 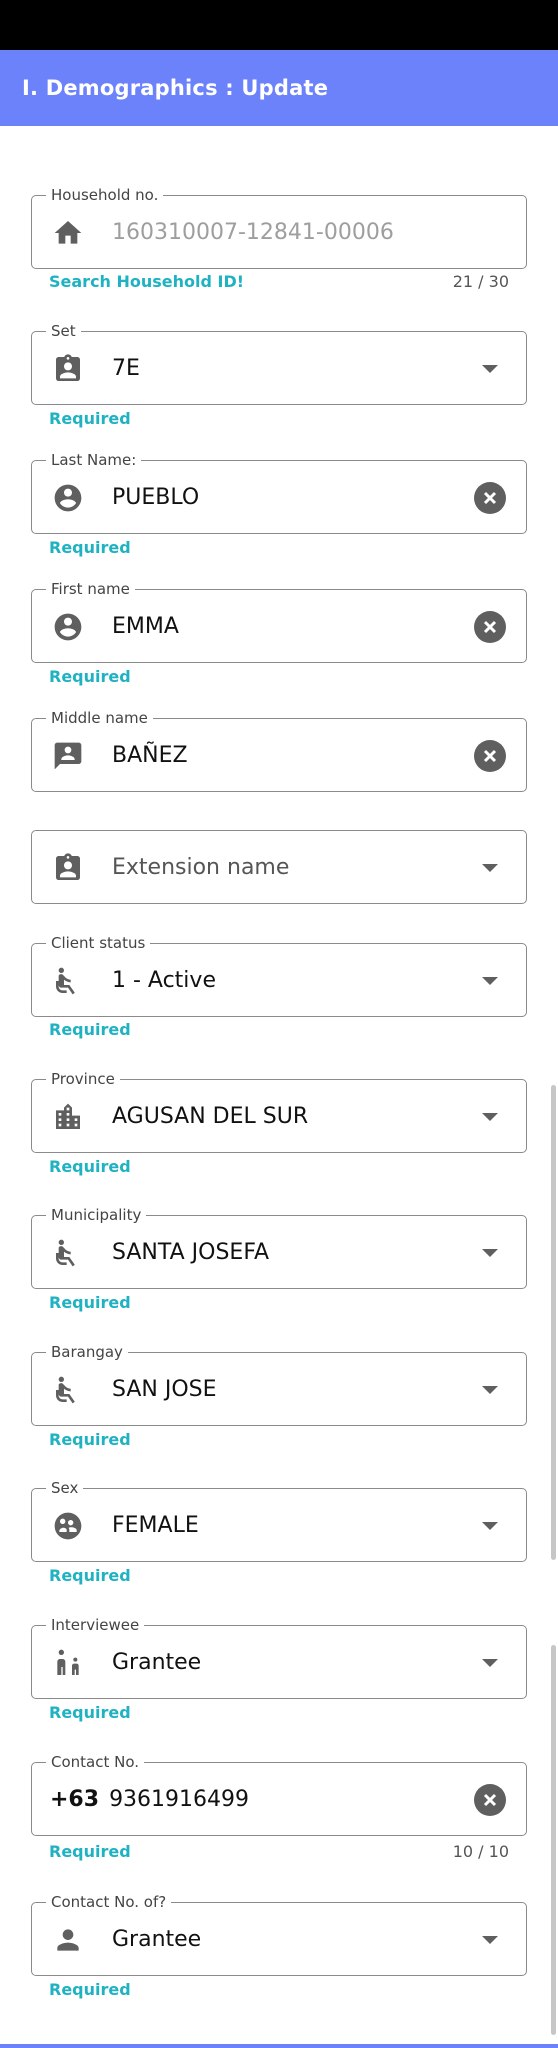 I want to click on country-code-prefix: +63, so click(x=75, y=1799).